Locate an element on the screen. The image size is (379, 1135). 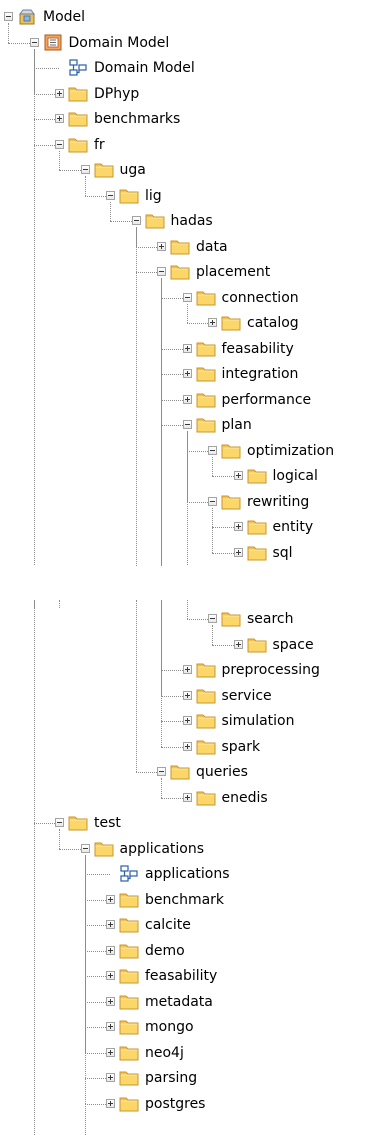
tree-item-connection: connection is located at coordinates (189, 298).